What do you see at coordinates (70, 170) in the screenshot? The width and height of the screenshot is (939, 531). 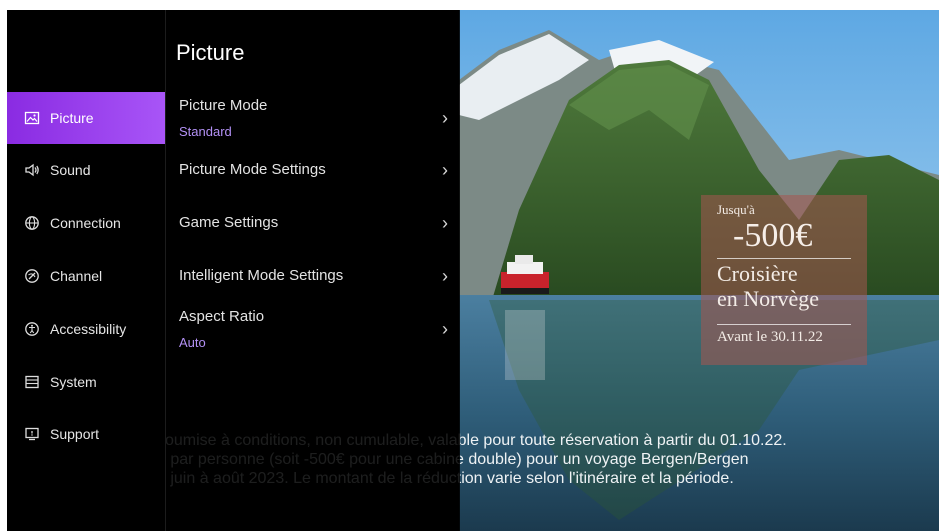 I see `sidebar-item-label: Sound` at bounding box center [70, 170].